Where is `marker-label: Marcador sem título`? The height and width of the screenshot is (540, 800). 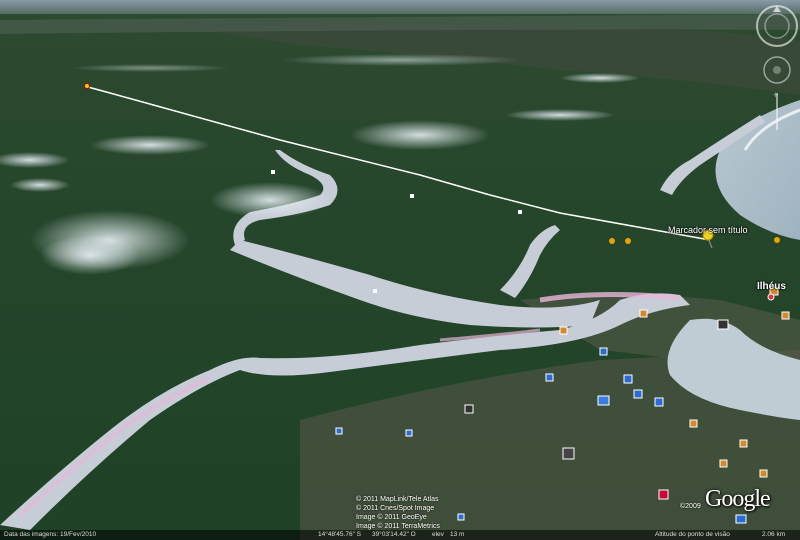 marker-label: Marcador sem título is located at coordinates (708, 230).